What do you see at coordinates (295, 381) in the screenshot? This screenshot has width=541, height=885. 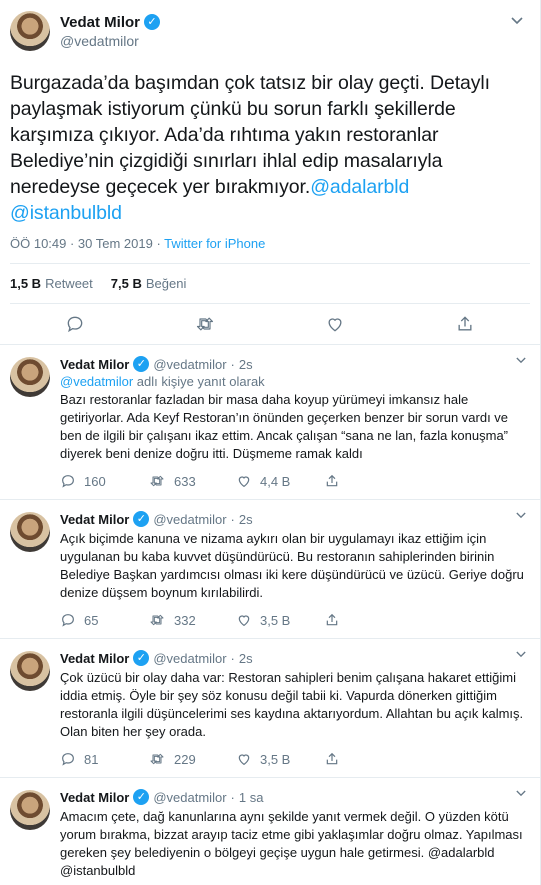 I see `replying-to: @vedatmilor adlı kişiye yanıt olarak` at bounding box center [295, 381].